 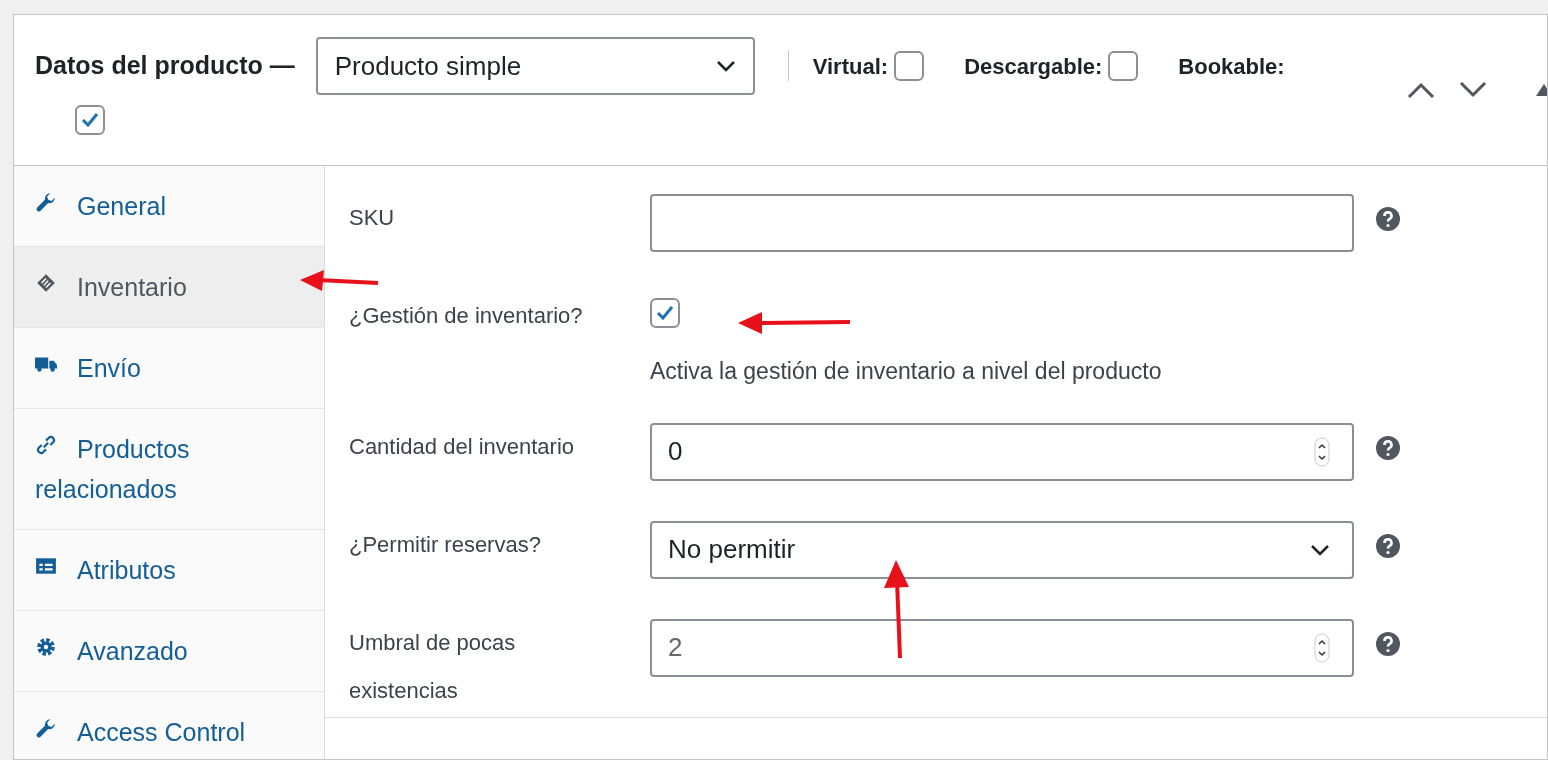 What do you see at coordinates (165, 66) in the screenshot?
I see `panel-title: Datos del producto —` at bounding box center [165, 66].